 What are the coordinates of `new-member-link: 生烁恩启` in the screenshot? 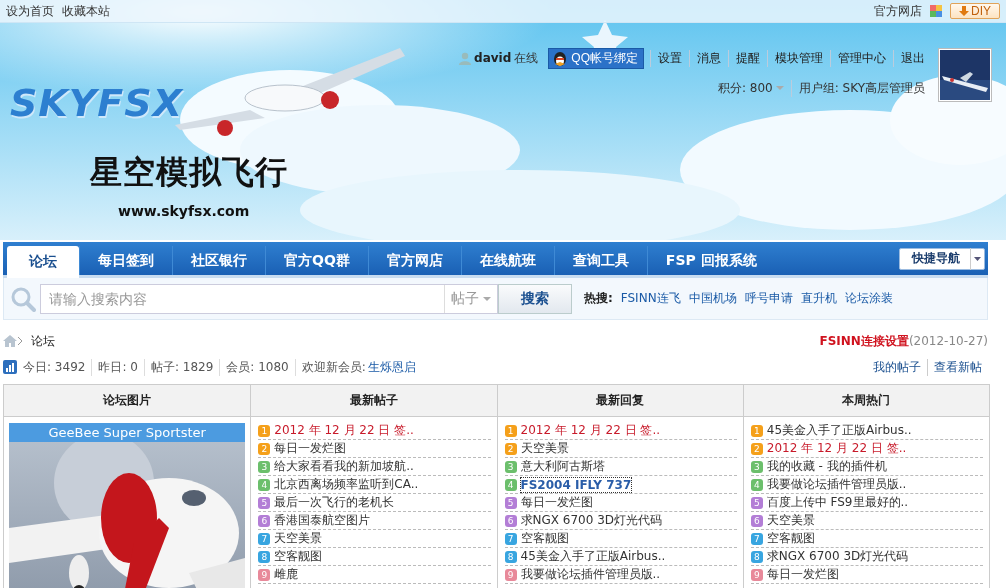 It's located at (391, 367).